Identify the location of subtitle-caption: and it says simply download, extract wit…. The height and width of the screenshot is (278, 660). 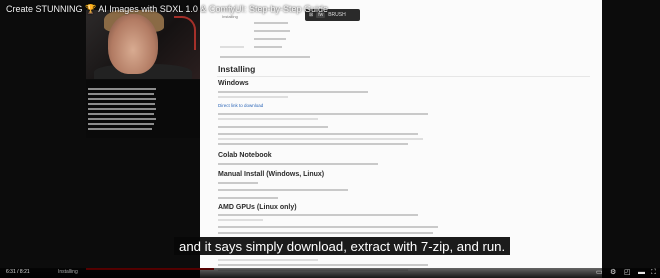
(342, 246).